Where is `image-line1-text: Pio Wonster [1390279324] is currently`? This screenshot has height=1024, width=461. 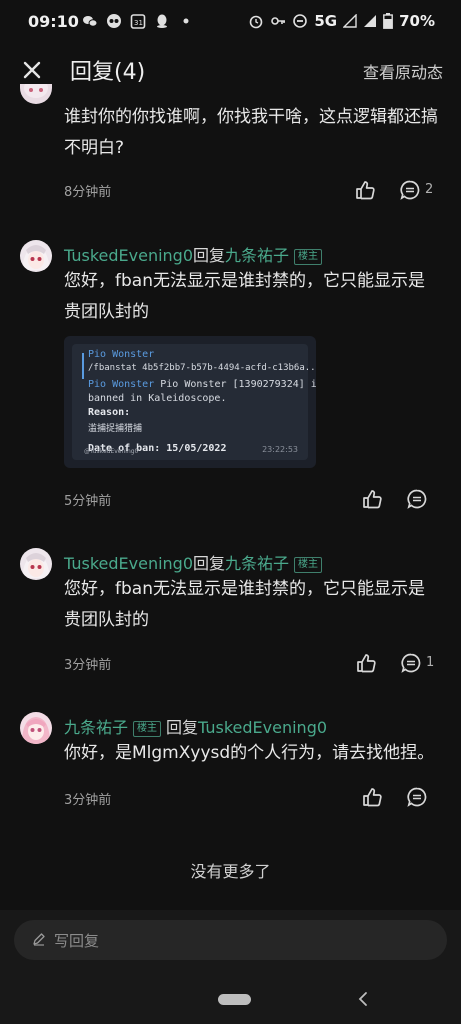
image-line1-text: Pio Wonster [1390279324] is currently is located at coordinates (238, 384).